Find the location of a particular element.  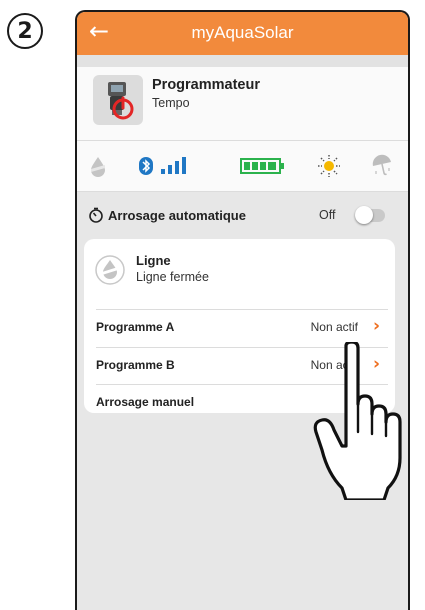

program-a-status: Non actif is located at coordinates (334, 327).